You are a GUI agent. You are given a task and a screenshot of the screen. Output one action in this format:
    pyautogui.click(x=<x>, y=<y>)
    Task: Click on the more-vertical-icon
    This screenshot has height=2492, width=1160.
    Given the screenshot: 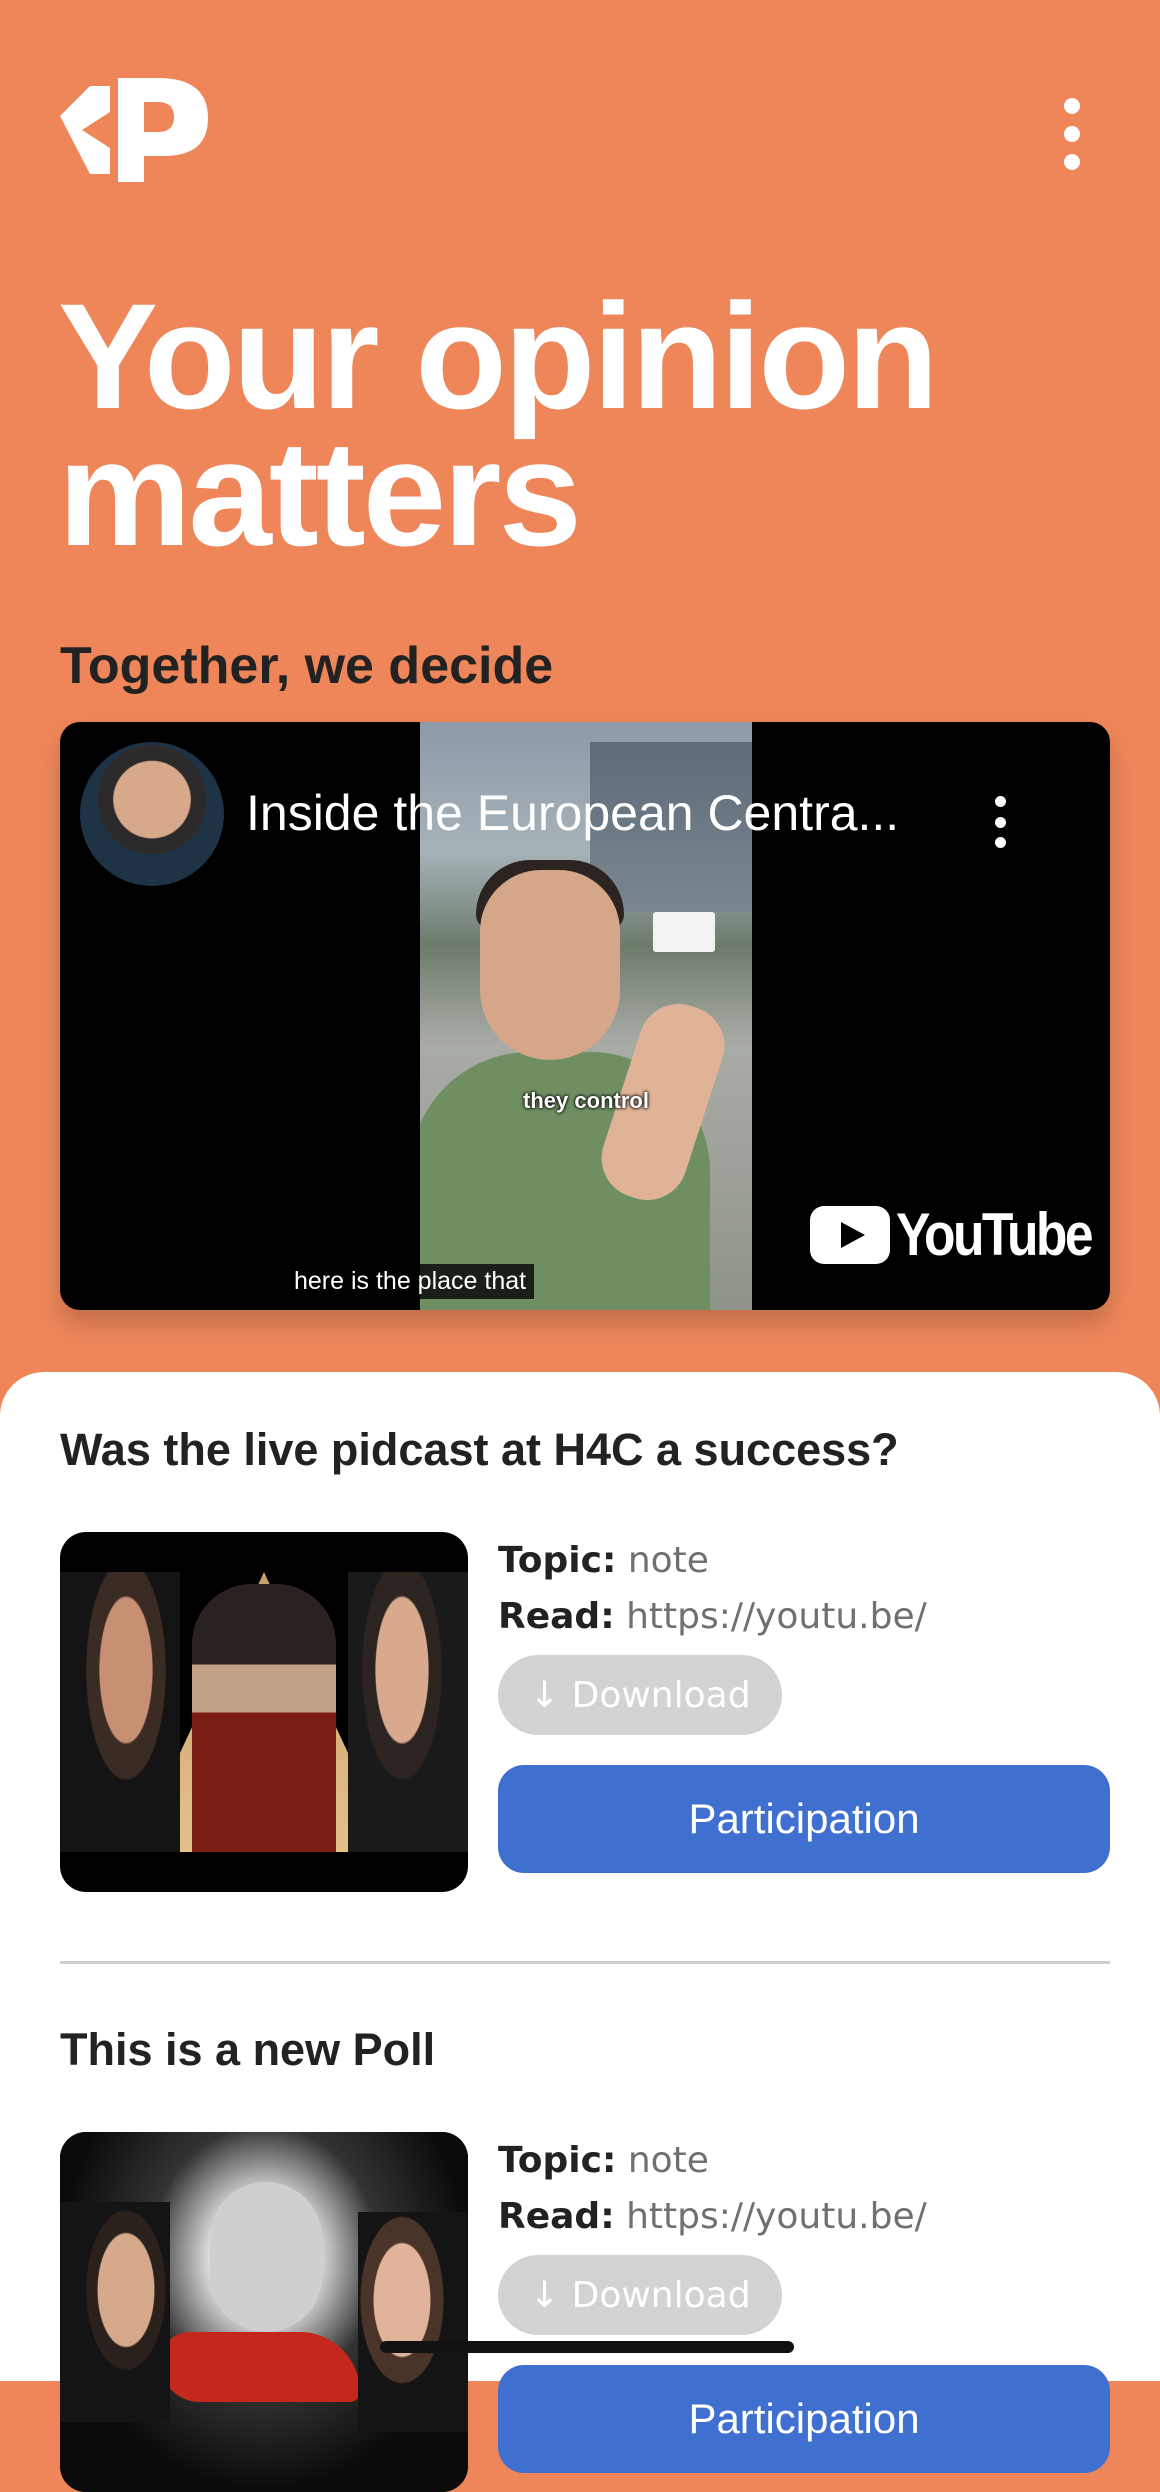 What is the action you would take?
    pyautogui.click(x=1072, y=134)
    